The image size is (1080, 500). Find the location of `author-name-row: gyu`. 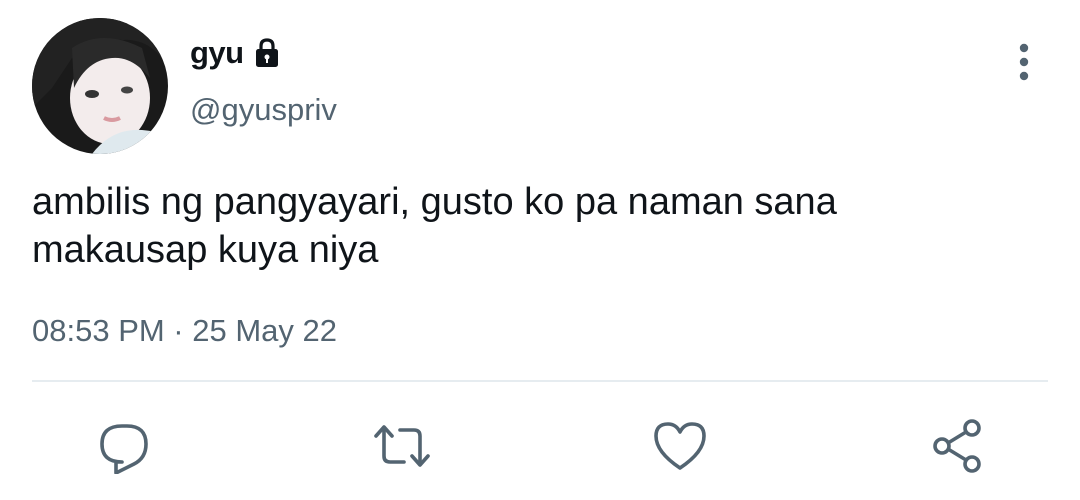

author-name-row: gyu is located at coordinates (237, 53).